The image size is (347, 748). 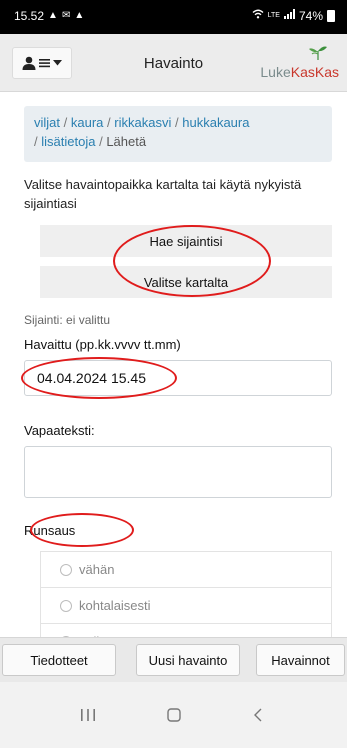 I want to click on signal-icon, so click(x=289, y=16).